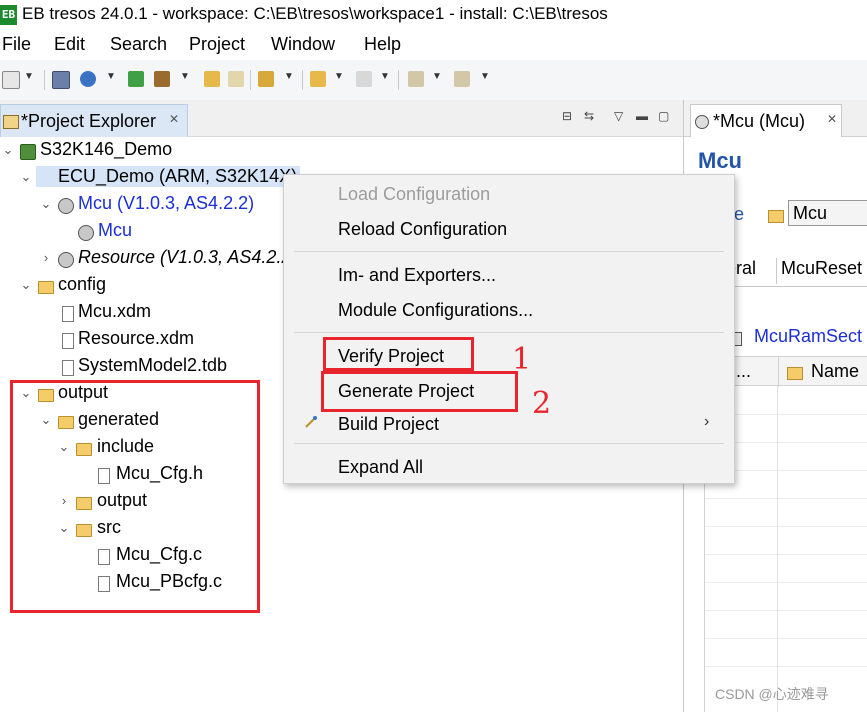 This screenshot has height=712, width=867. Describe the element at coordinates (89, 121) in the screenshot. I see `tab-label: *Project Explorer` at that location.